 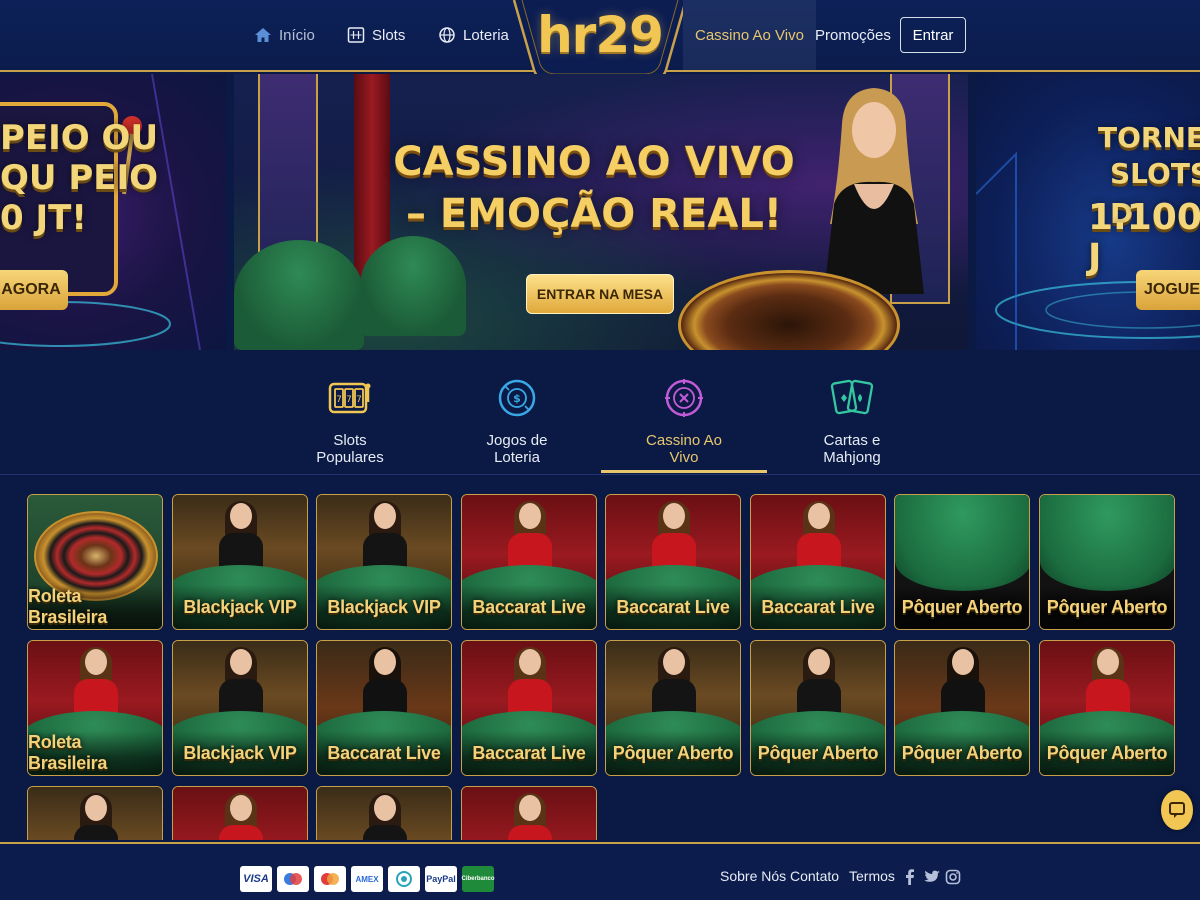 What do you see at coordinates (356, 35) in the screenshot?
I see `slot-machine-icon` at bounding box center [356, 35].